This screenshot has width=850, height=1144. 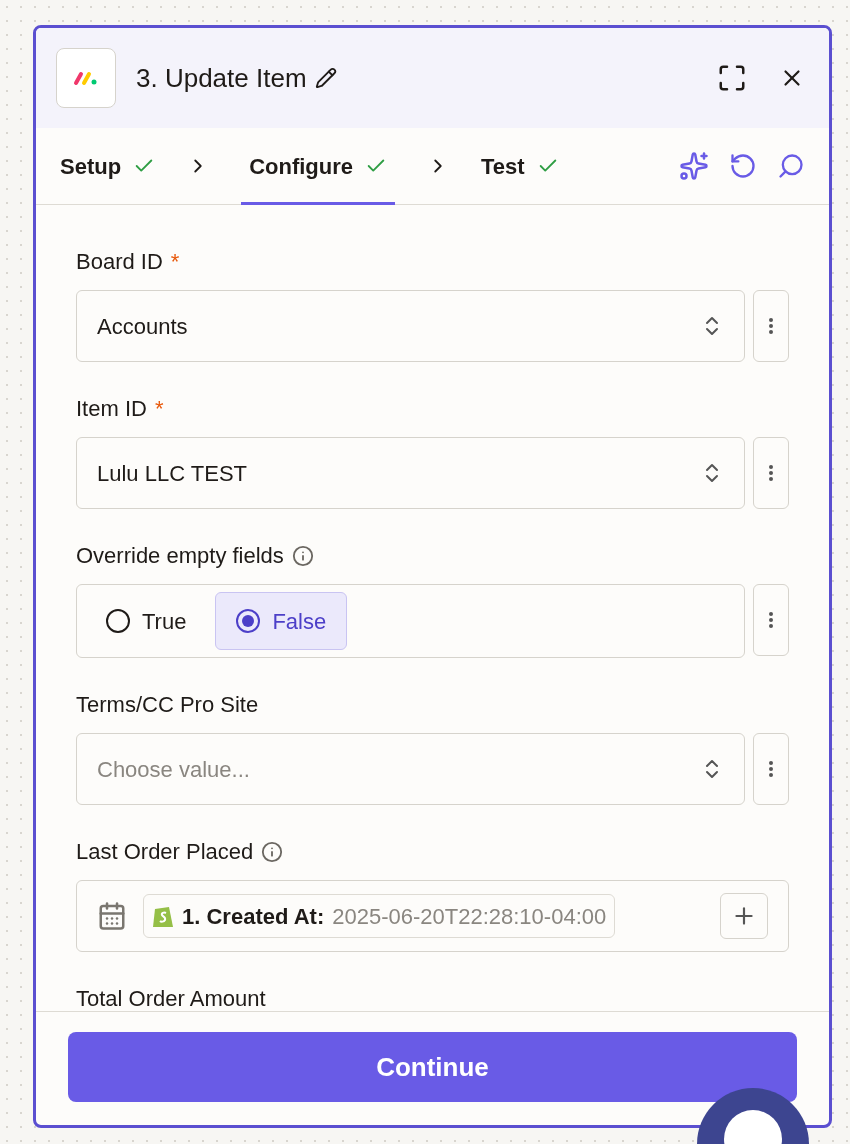 I want to click on step-tab: Test, so click(x=520, y=166).